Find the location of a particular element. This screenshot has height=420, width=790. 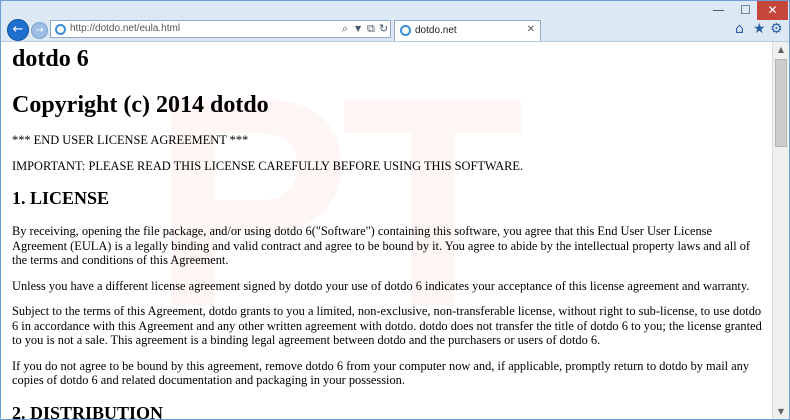

minimize-button: — is located at coordinates (718, 10).